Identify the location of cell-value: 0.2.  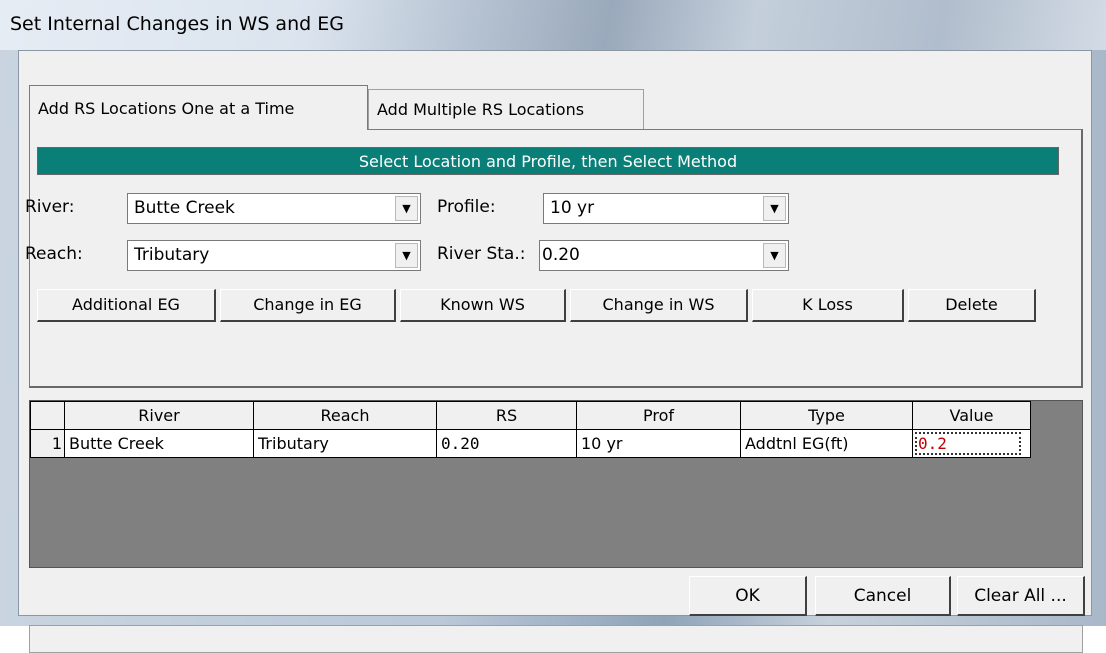
(971, 443).